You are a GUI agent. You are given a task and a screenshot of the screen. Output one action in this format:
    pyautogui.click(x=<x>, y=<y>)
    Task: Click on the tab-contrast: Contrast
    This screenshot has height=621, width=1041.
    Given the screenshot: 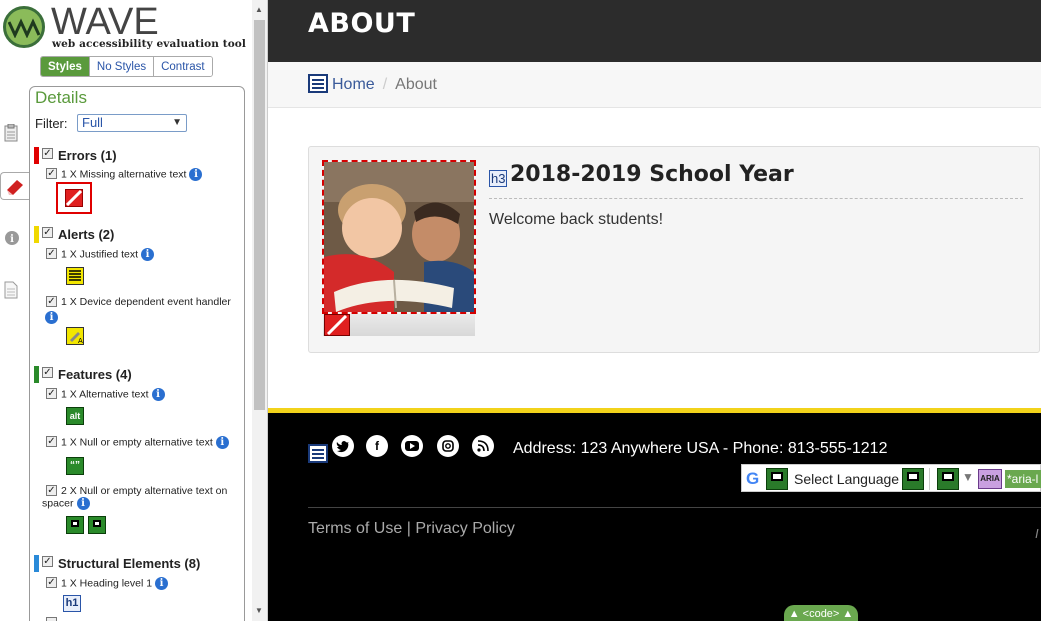 What is the action you would take?
    pyautogui.click(x=182, y=66)
    